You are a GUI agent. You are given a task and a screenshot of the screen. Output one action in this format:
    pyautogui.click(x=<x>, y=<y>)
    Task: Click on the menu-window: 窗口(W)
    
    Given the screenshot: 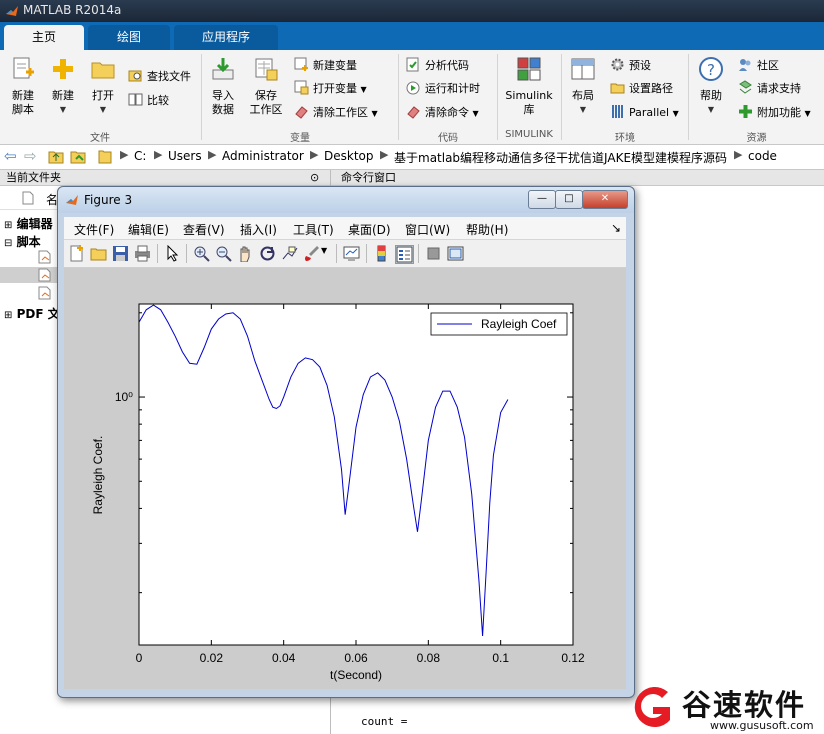 What is the action you would take?
    pyautogui.click(x=427, y=229)
    